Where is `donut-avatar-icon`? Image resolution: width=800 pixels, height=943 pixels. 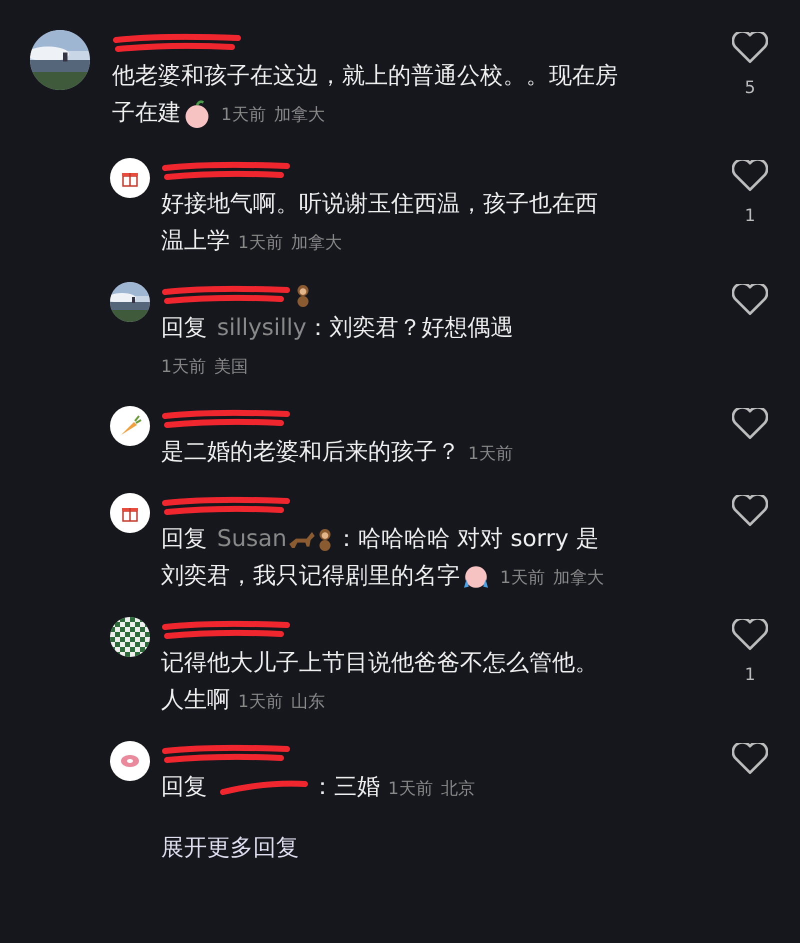
donut-avatar-icon is located at coordinates (130, 761).